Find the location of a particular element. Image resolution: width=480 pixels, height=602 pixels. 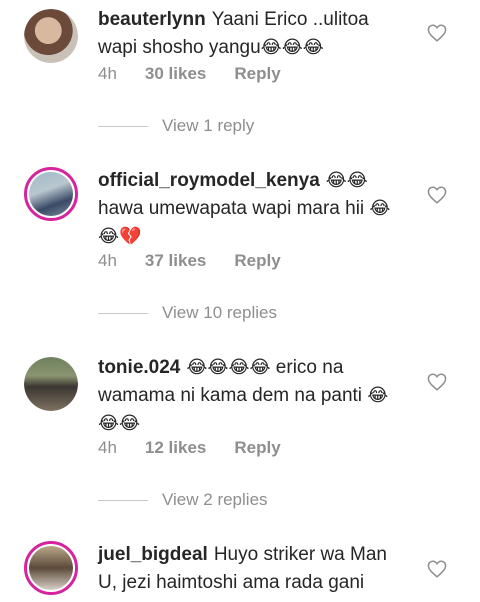

emoji-laugh-icon: 😂😂😂 is located at coordinates (292, 47).